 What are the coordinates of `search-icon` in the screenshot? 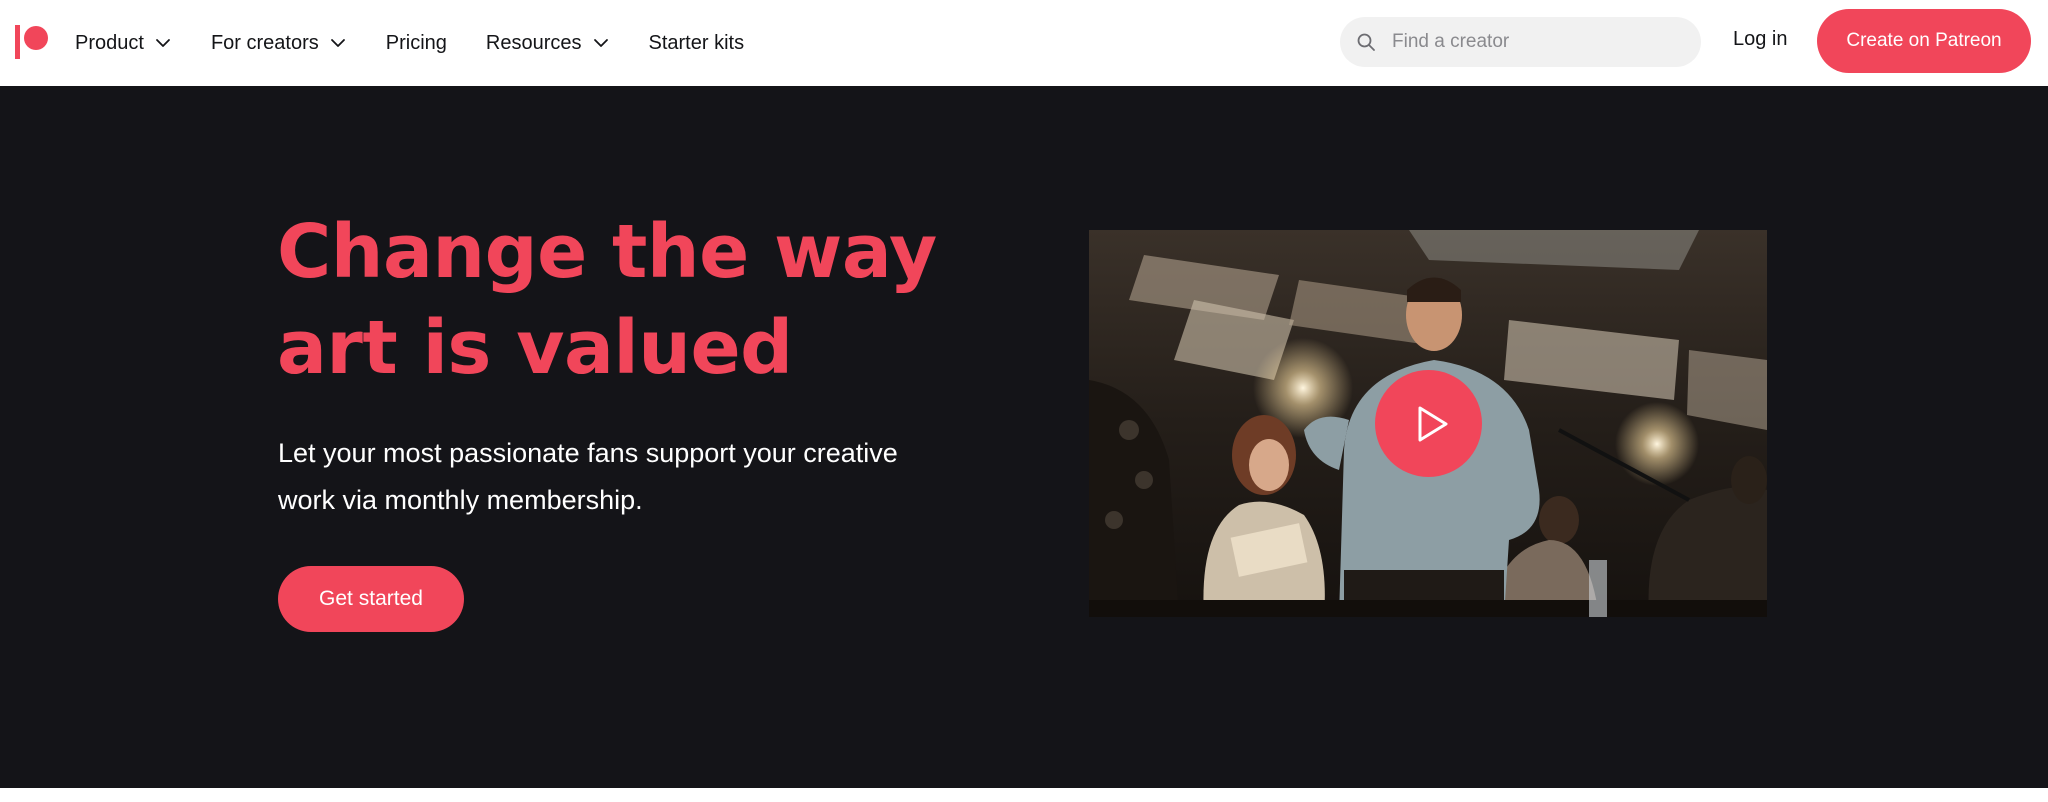 It's located at (1366, 42).